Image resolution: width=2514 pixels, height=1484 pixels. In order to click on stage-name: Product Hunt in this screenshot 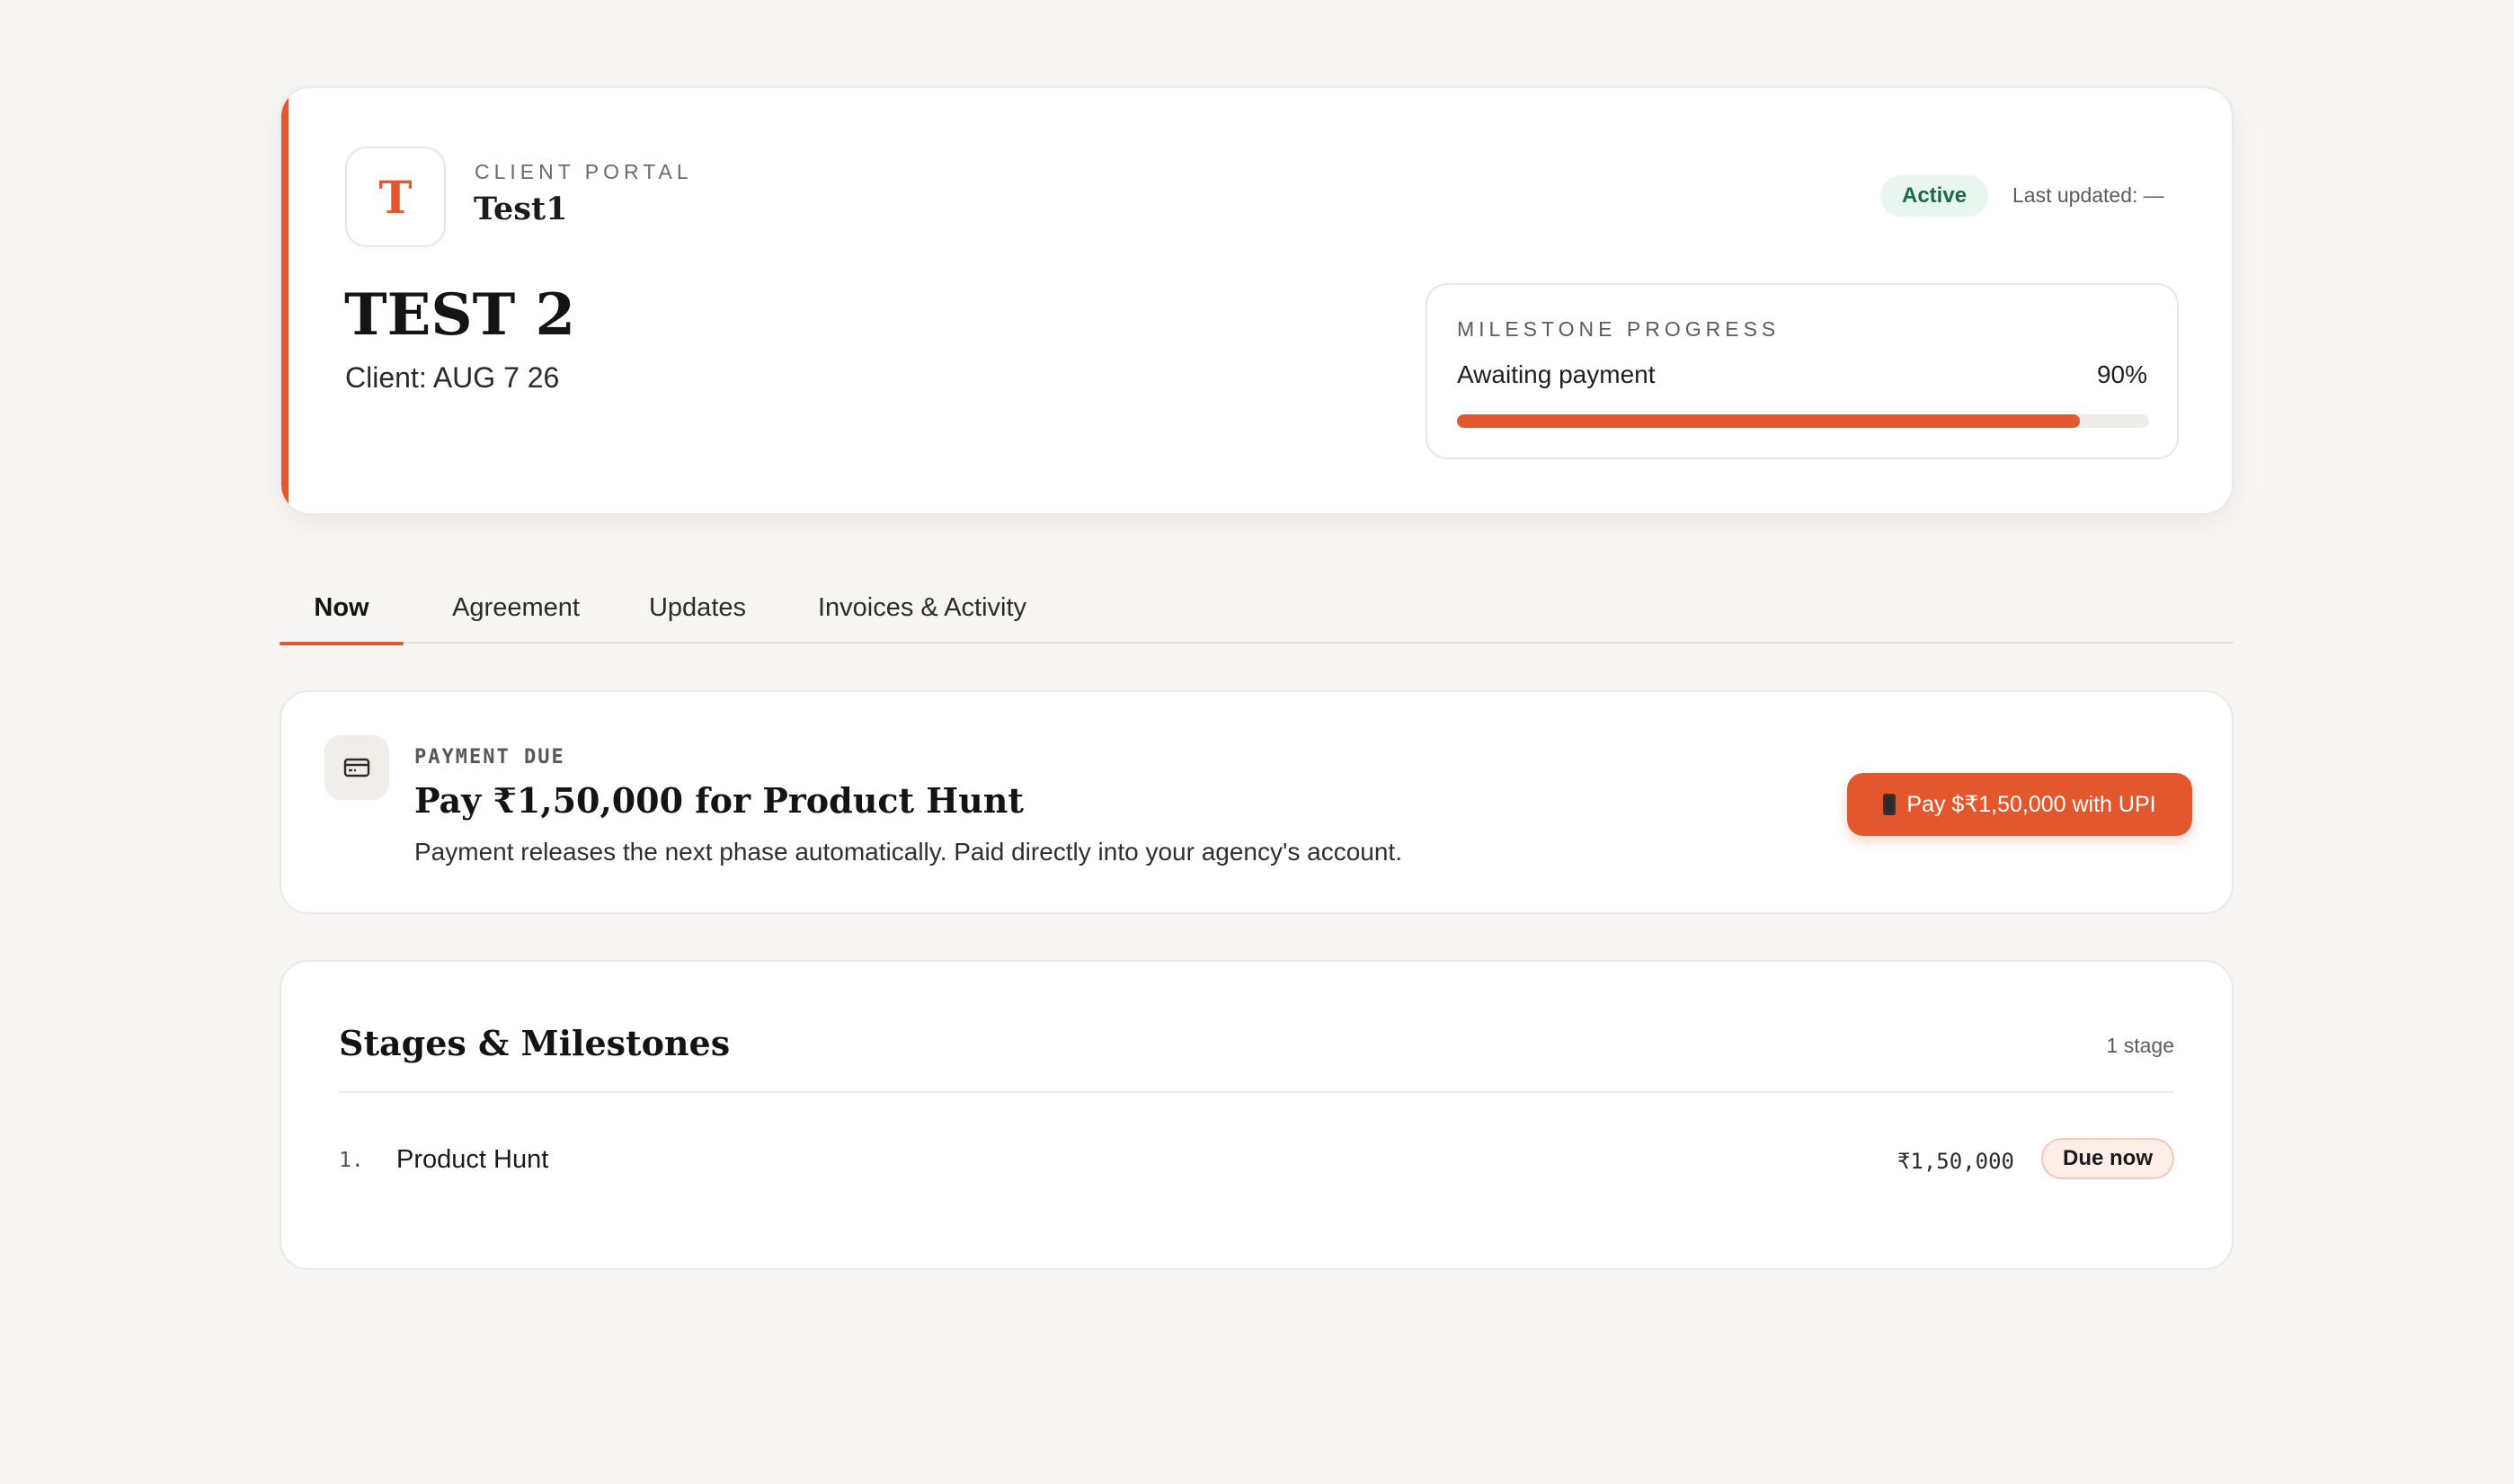, I will do `click(473, 1159)`.